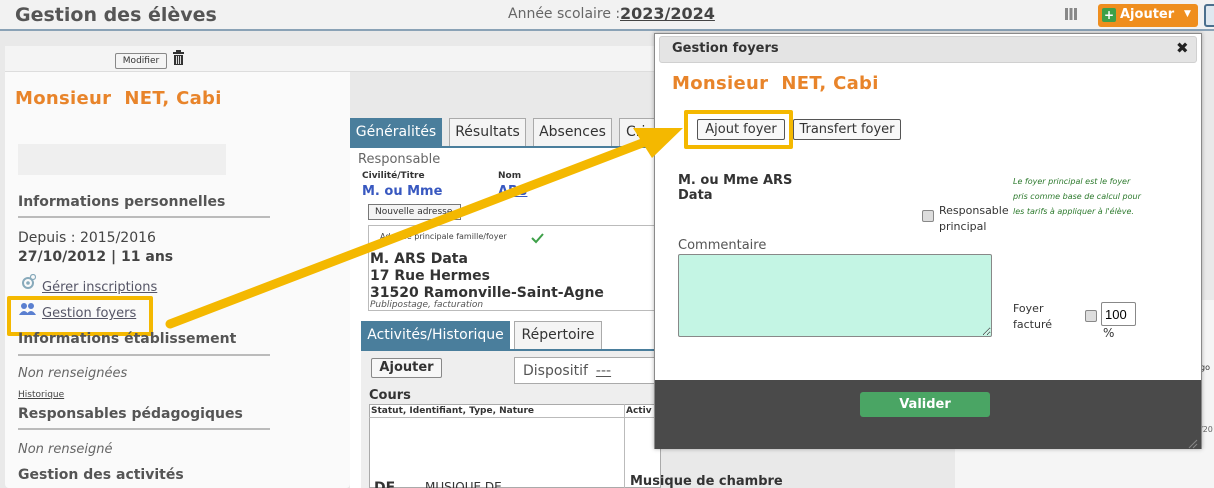 This screenshot has height=488, width=1214. I want to click on household-name: M. ou Mme ARS Data, so click(735, 188).